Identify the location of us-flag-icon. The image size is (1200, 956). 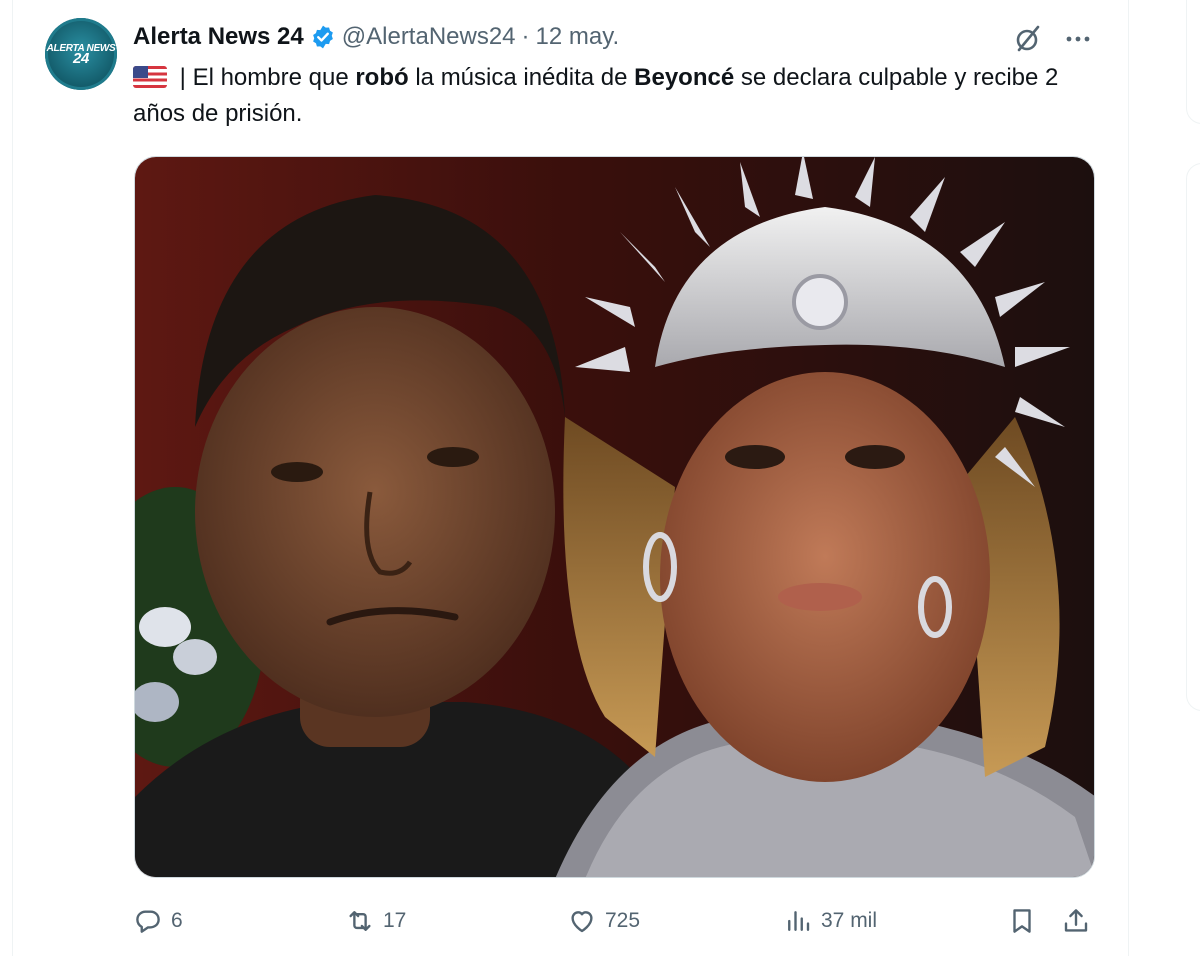
(150, 77).